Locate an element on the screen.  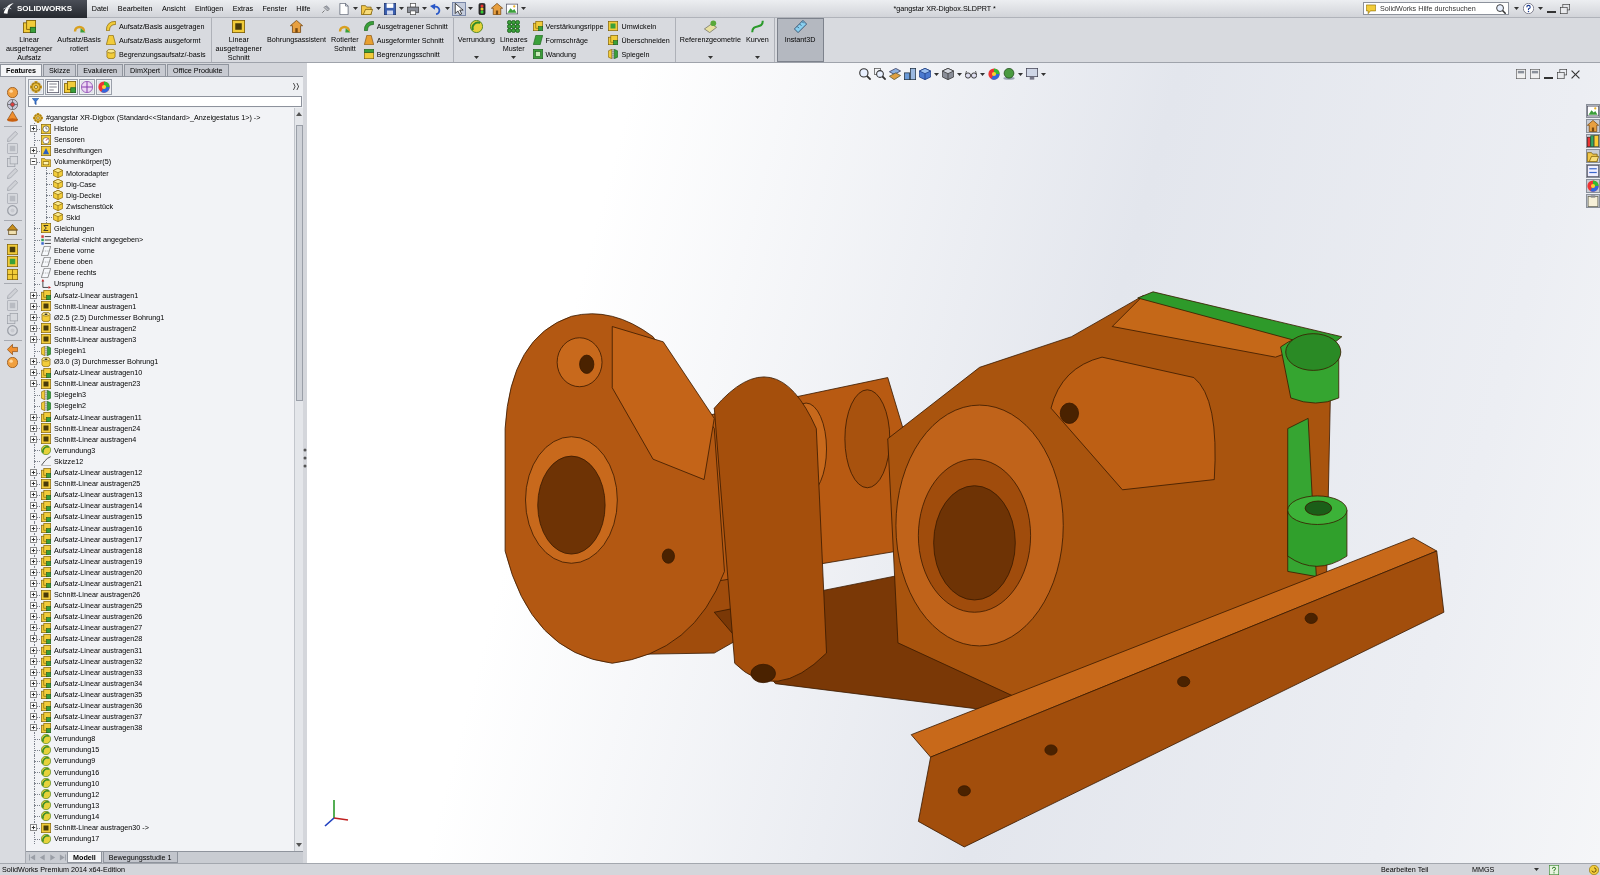
wheel-icon is located at coordinates (12, 105).